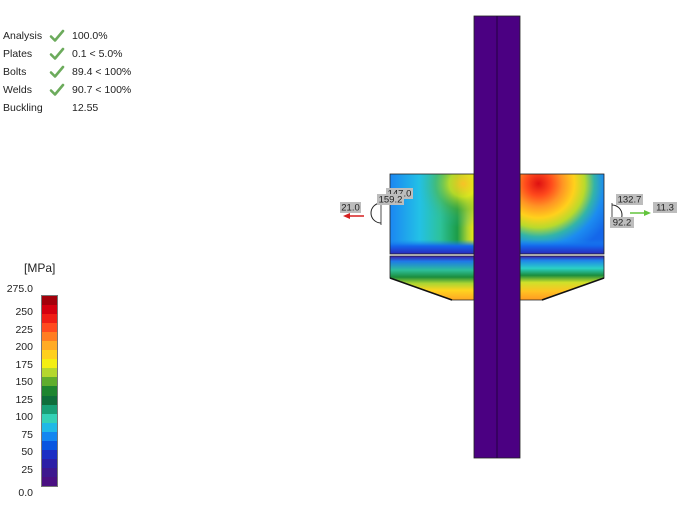  I want to click on right-bottom-label: 92.2, so click(622, 223).